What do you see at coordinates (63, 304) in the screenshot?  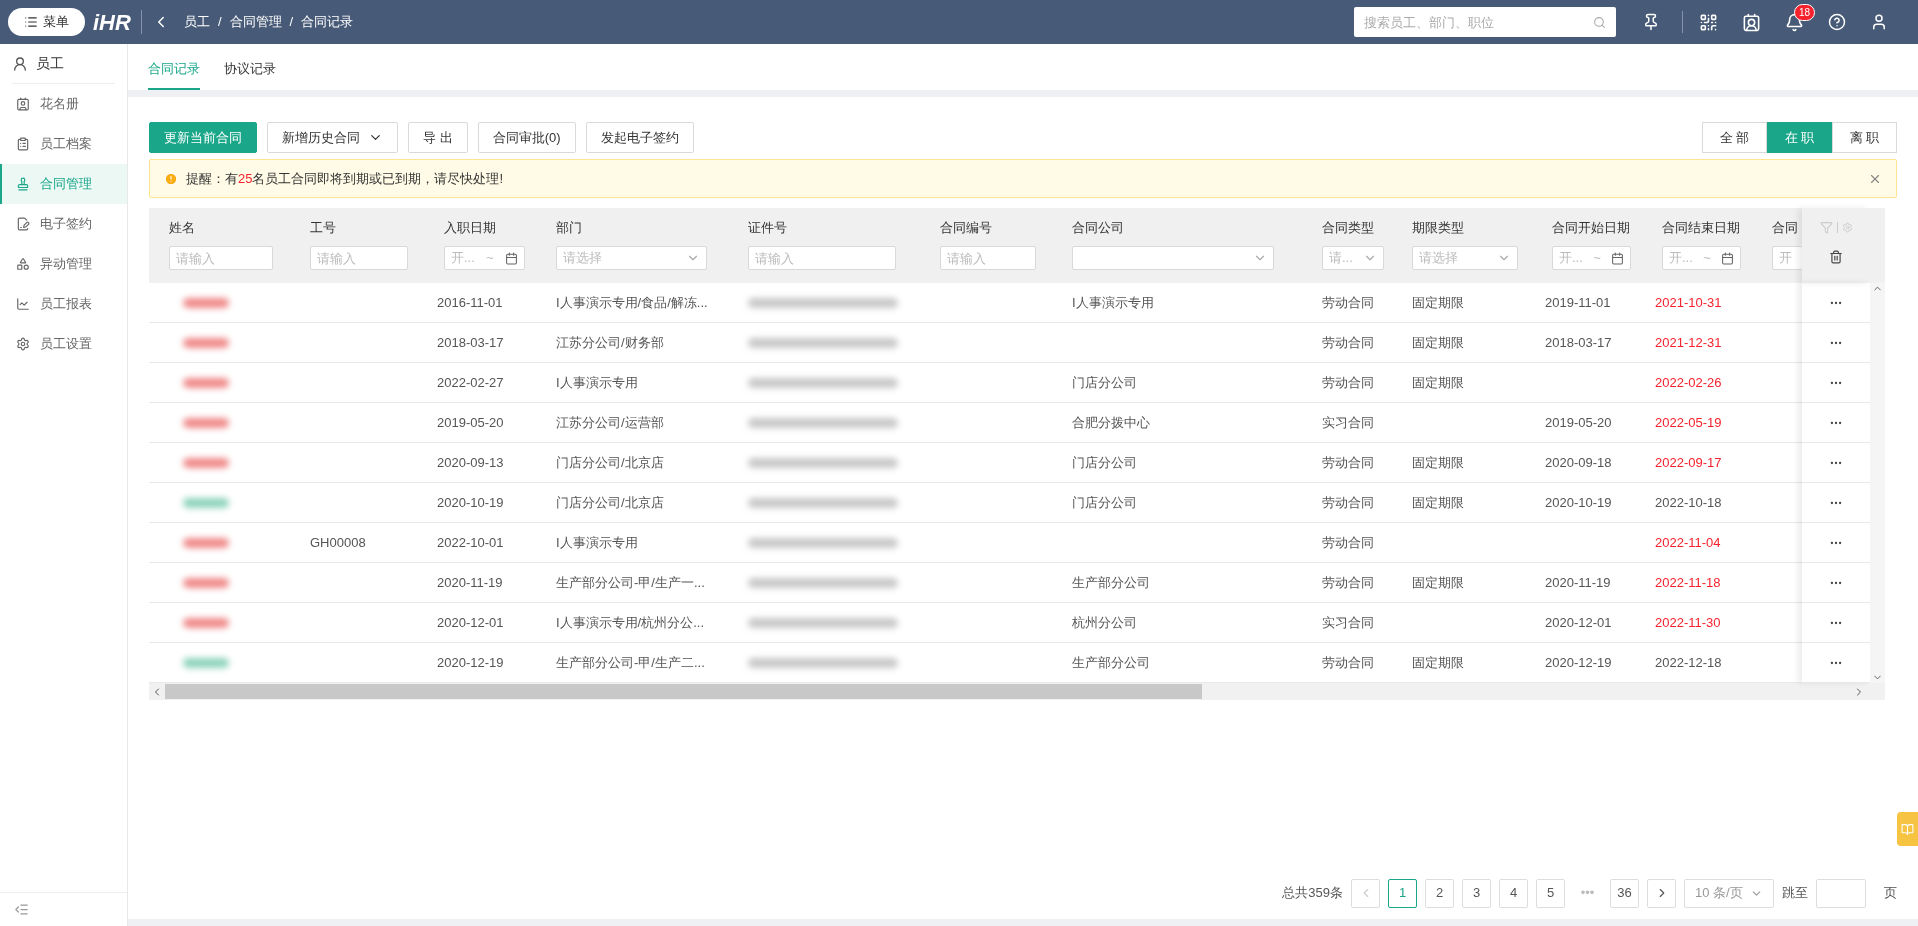 I see `sidebar-item: 员工报表` at bounding box center [63, 304].